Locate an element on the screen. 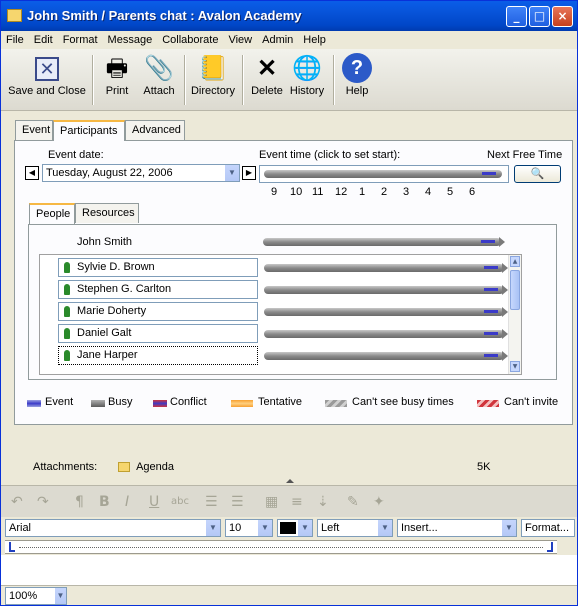 The height and width of the screenshot is (606, 578). delete-x-icon: ✕ is located at coordinates (267, 68).